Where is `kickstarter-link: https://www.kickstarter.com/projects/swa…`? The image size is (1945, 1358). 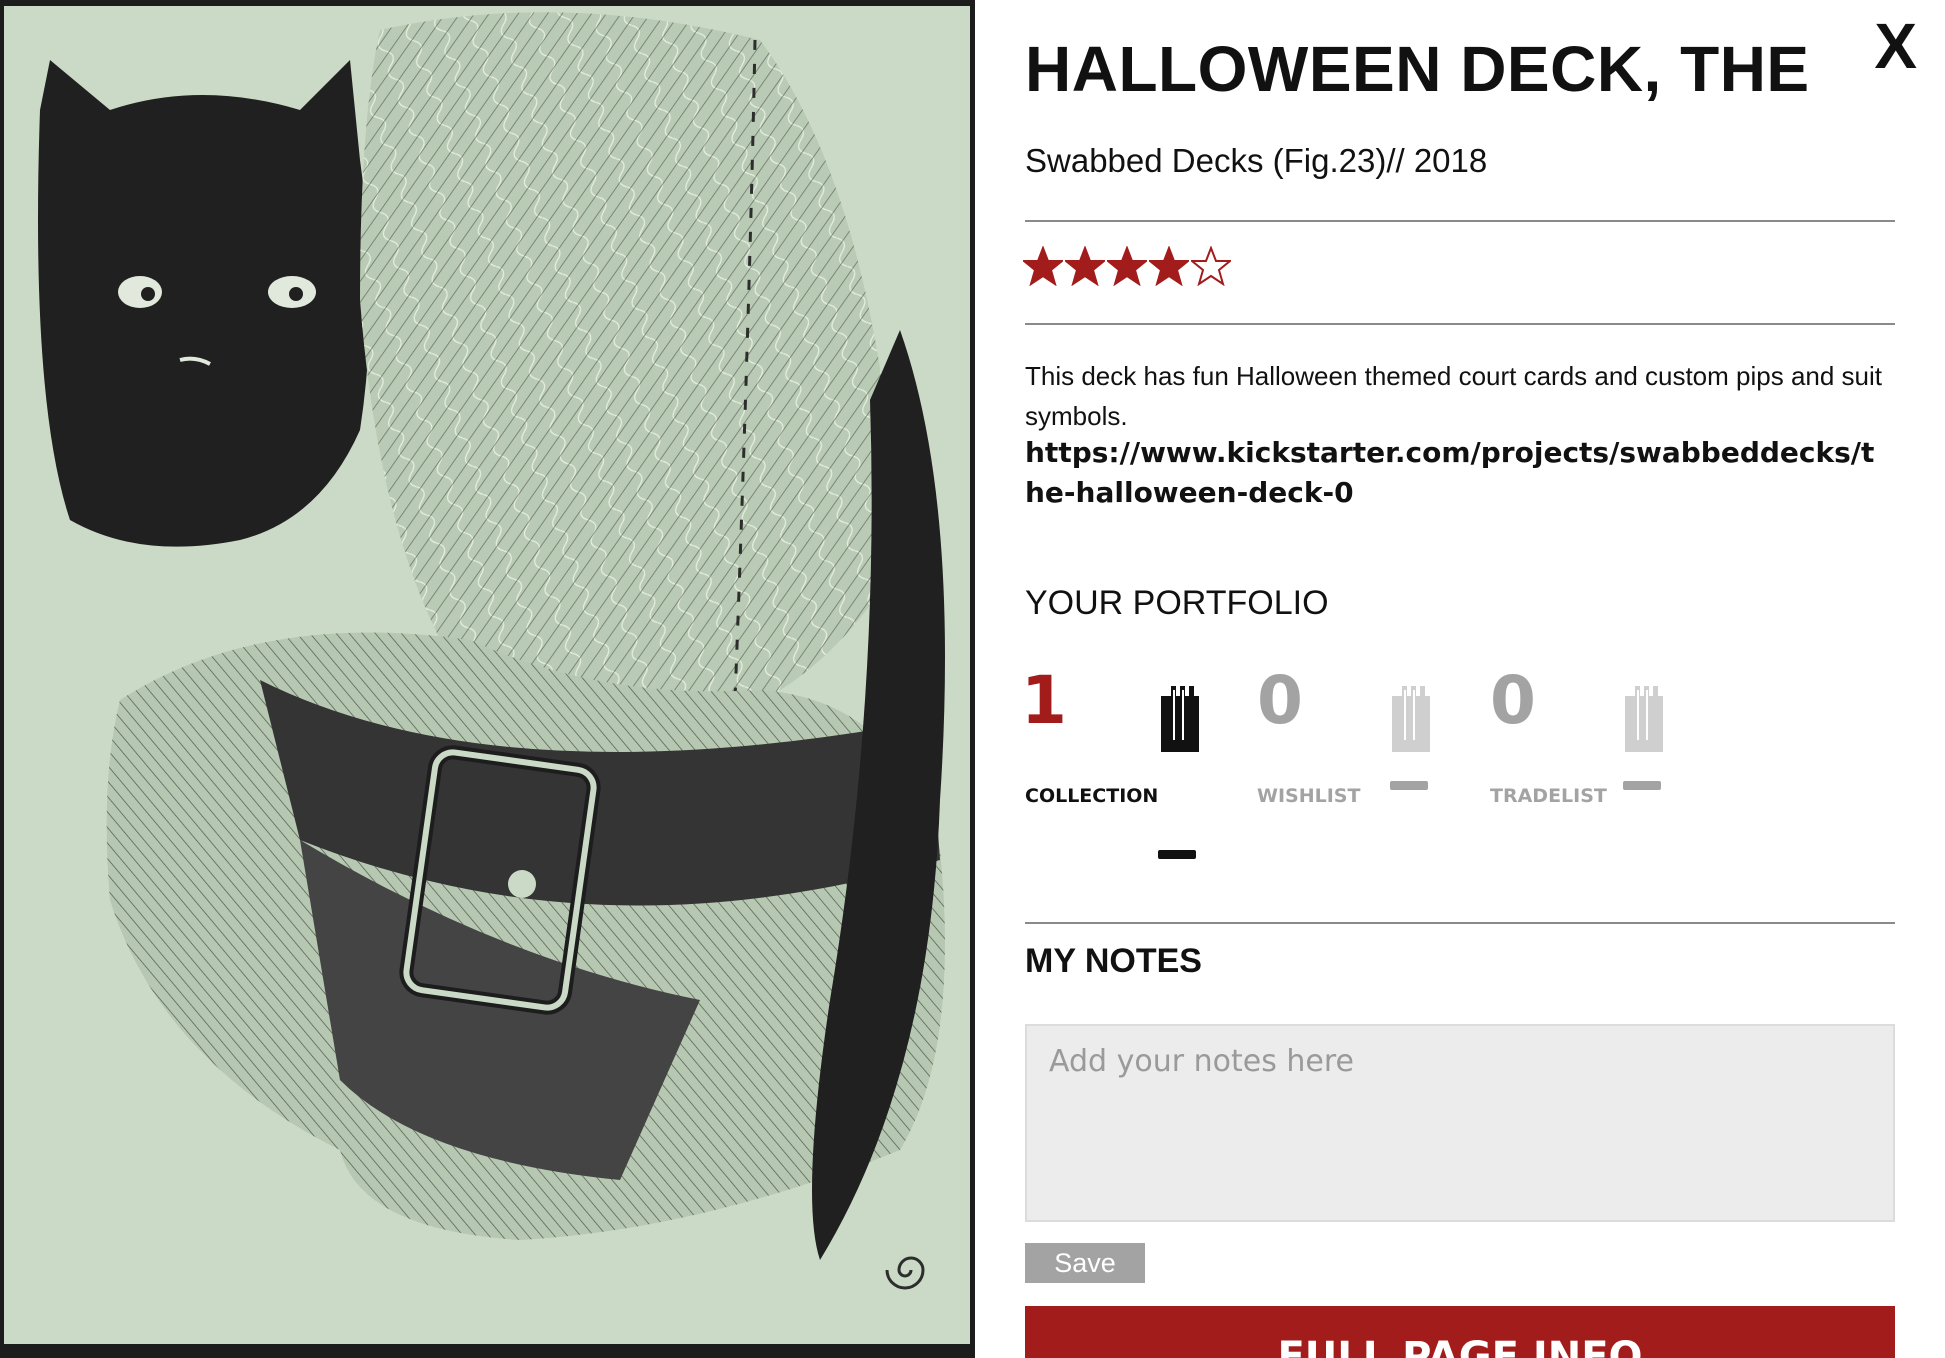 kickstarter-link: https://www.kickstarter.com/projects/swa… is located at coordinates (1455, 473).